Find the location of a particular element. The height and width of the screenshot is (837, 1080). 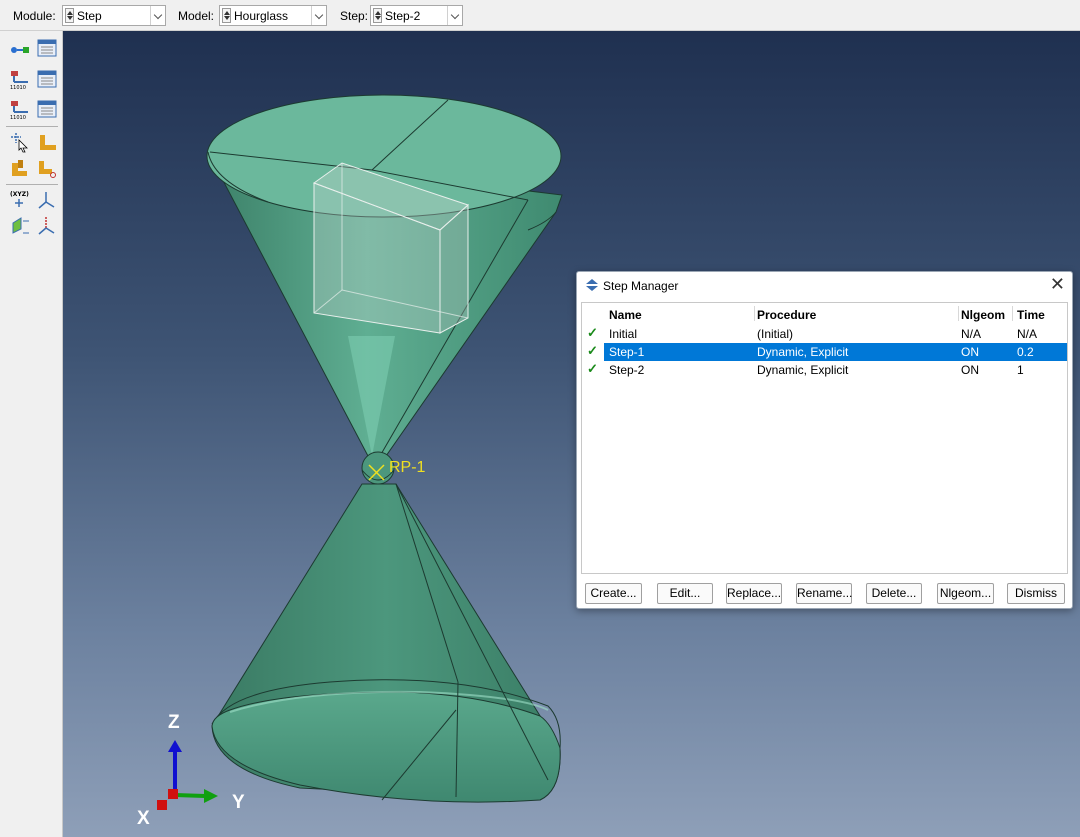

step-combo: Step-2 is located at coordinates (416, 15).